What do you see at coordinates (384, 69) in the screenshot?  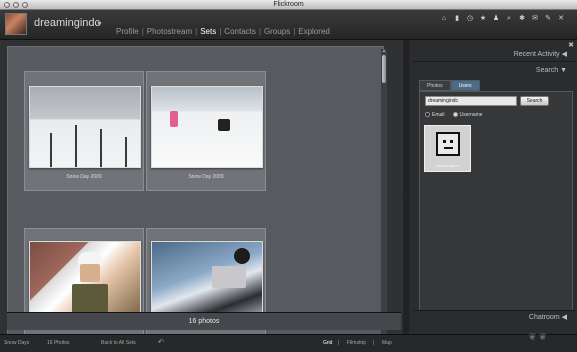 I see `scrollbar-thumb` at bounding box center [384, 69].